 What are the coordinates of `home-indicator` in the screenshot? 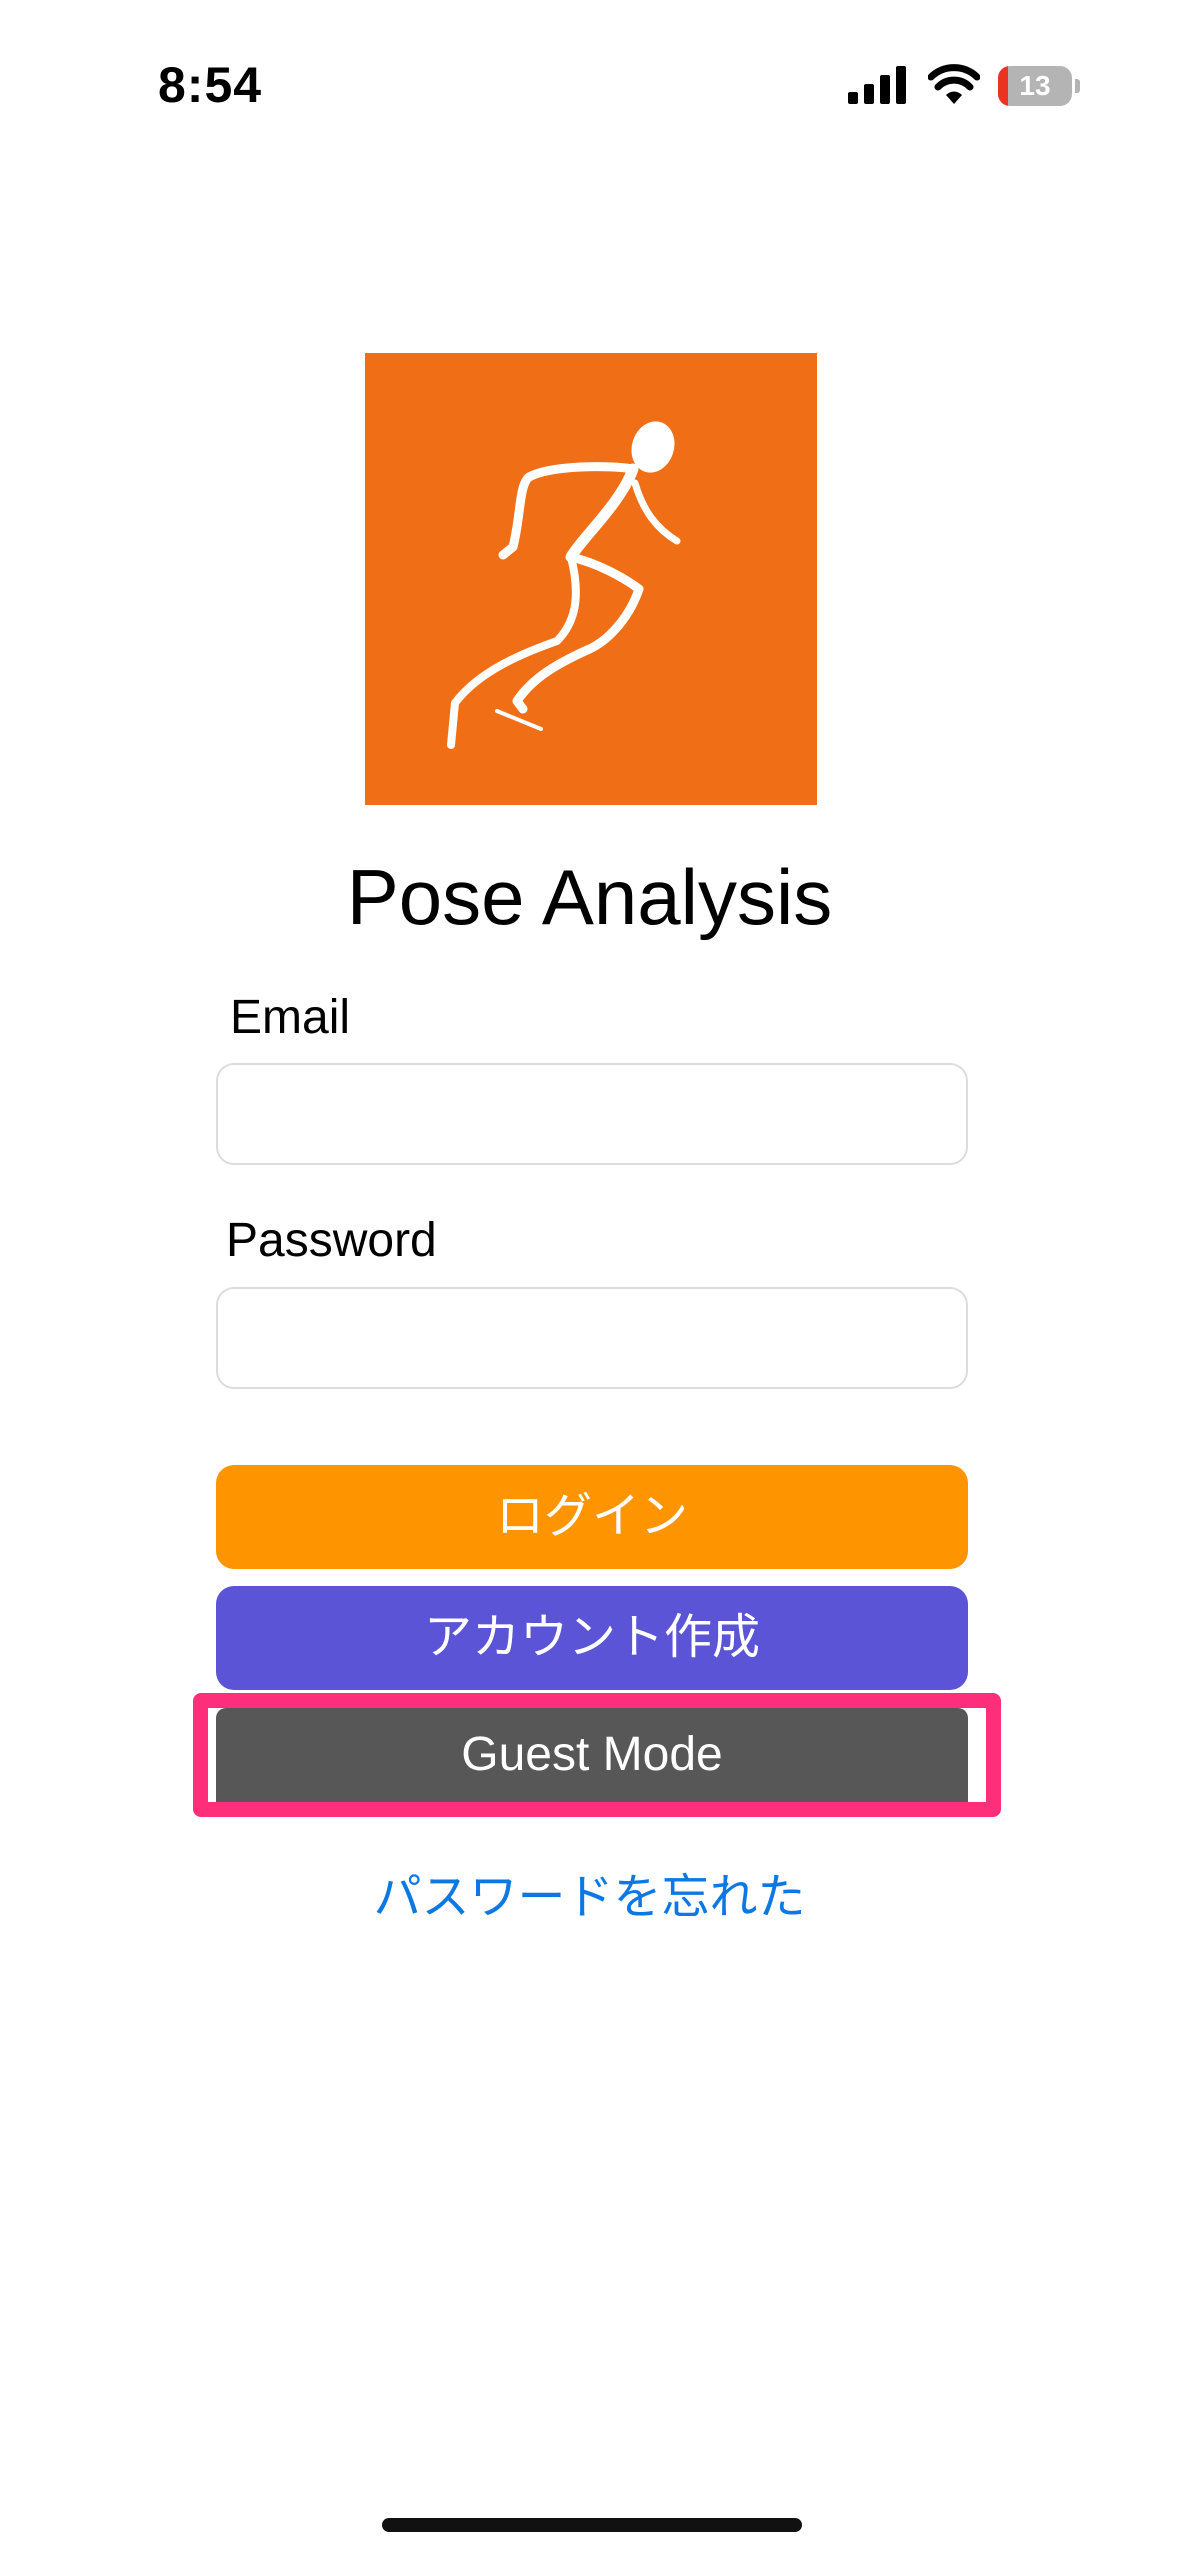 It's located at (592, 2525).